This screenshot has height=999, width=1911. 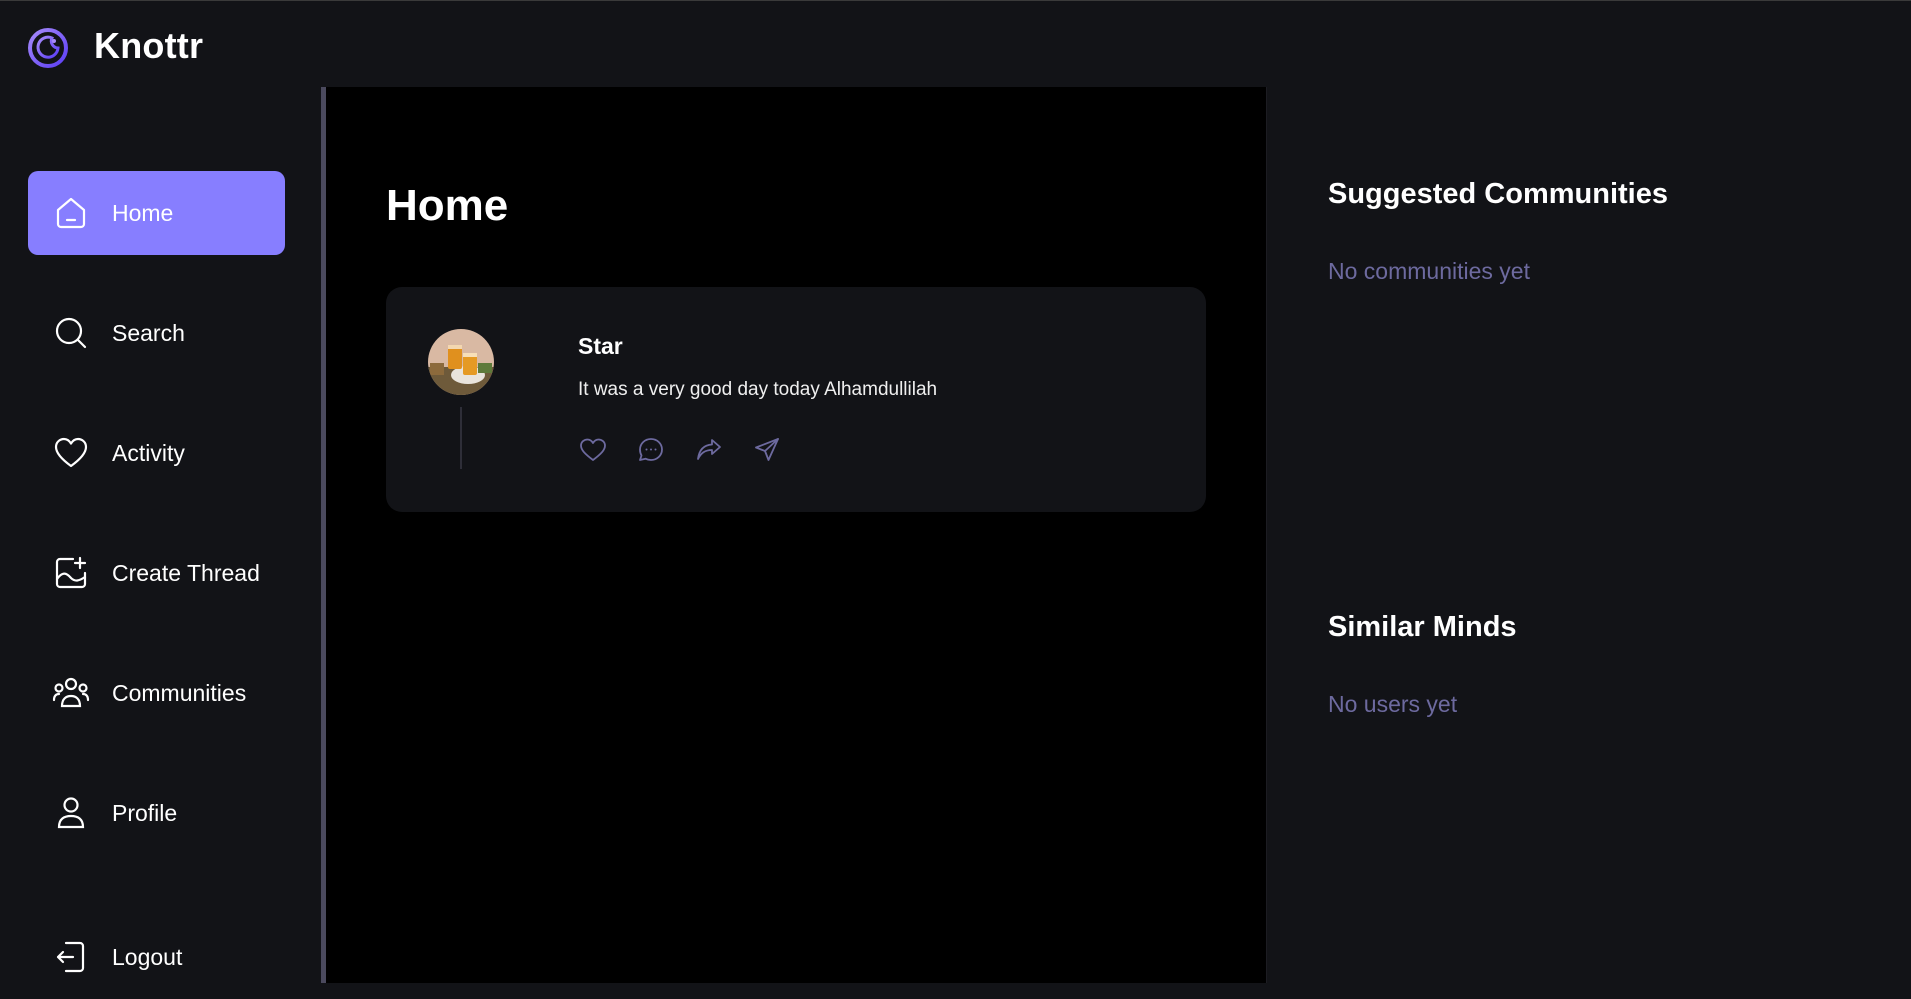 I want to click on sidebar-item-create-thread: Create Thread, so click(x=156, y=573).